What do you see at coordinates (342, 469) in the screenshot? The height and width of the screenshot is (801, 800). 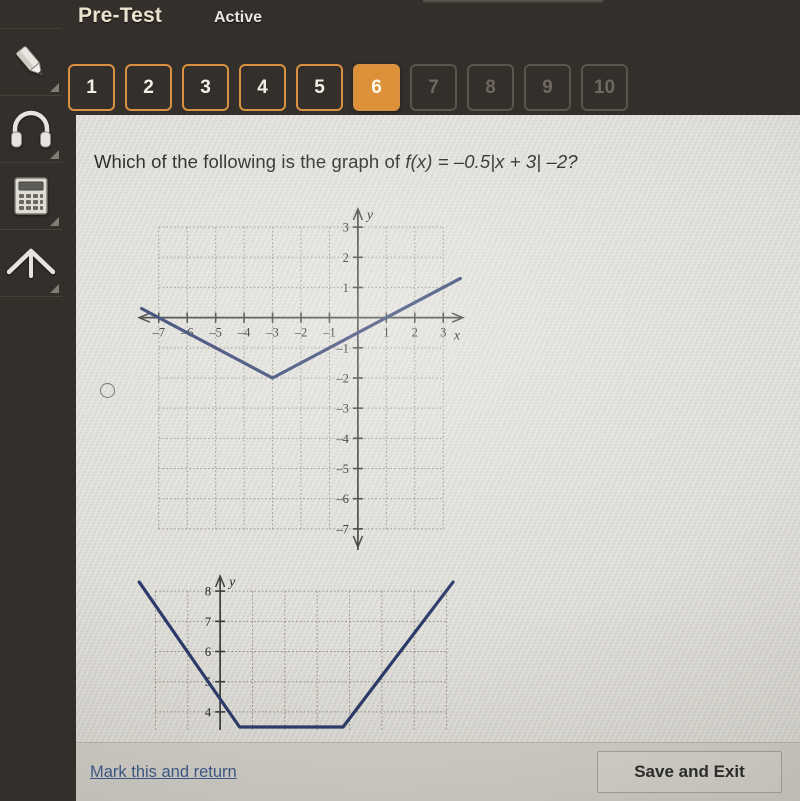 I see `ytick-label: –5` at bounding box center [342, 469].